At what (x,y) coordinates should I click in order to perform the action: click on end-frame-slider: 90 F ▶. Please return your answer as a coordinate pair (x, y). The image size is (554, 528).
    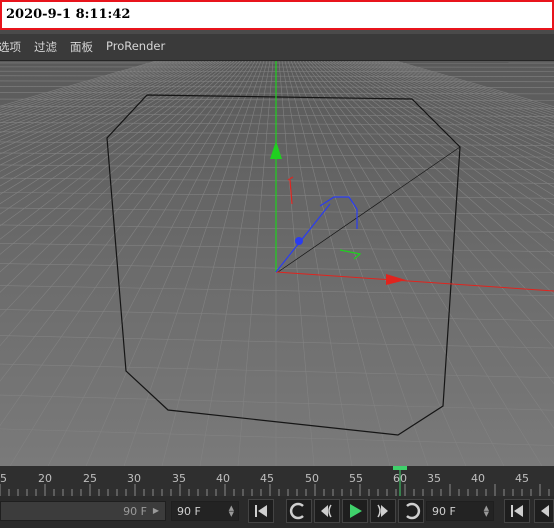
    Looking at the image, I should click on (83, 511).